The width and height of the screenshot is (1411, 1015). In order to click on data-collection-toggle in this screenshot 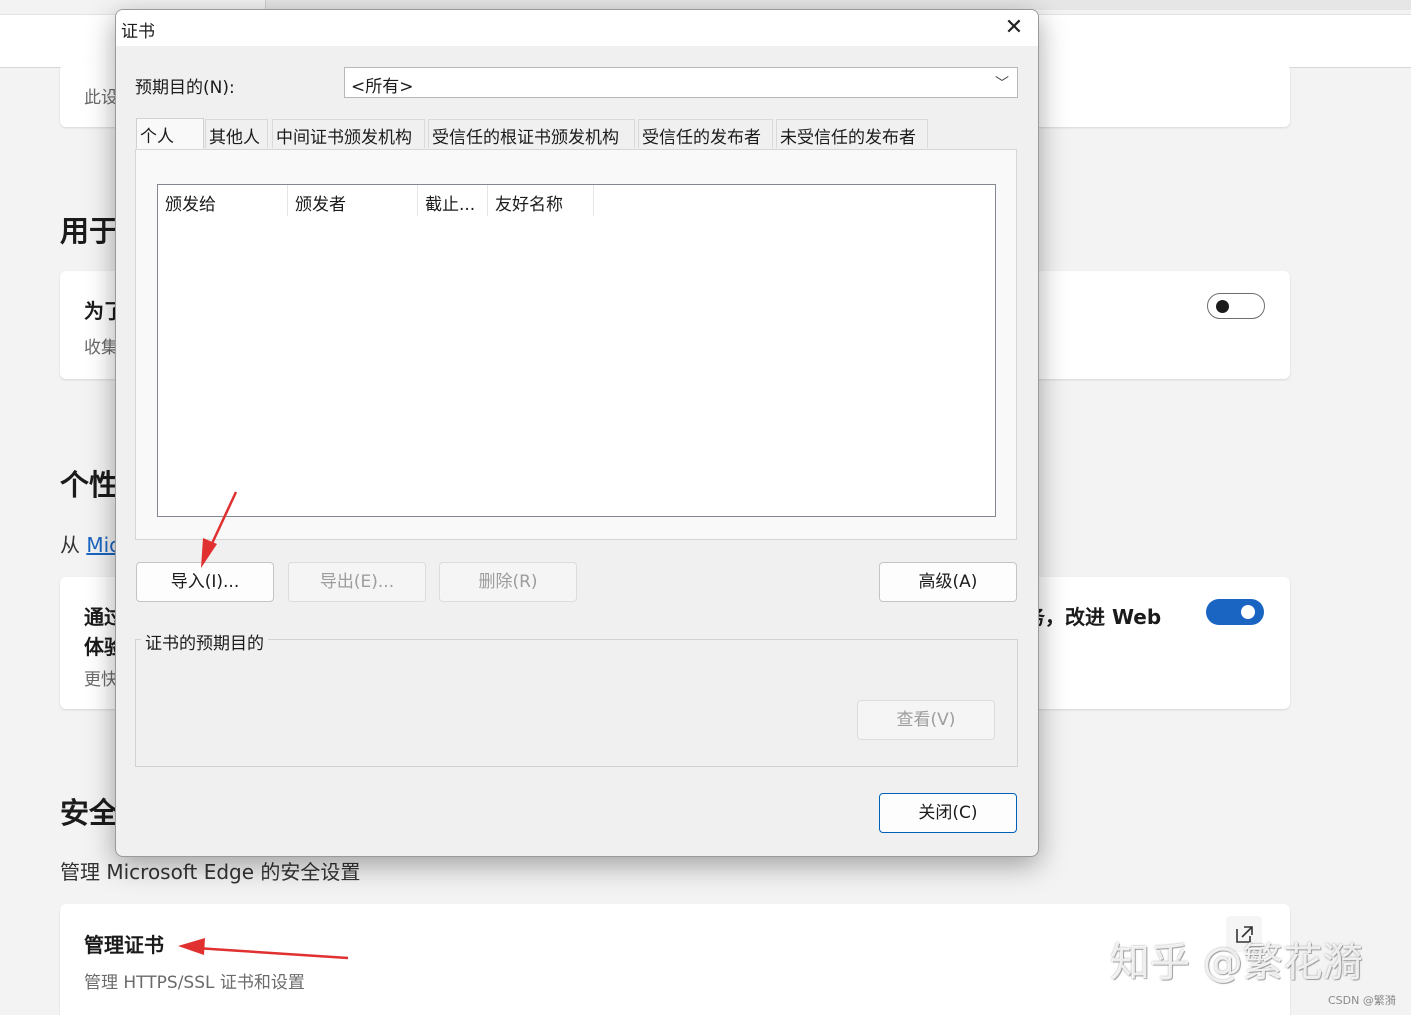, I will do `click(1236, 306)`.